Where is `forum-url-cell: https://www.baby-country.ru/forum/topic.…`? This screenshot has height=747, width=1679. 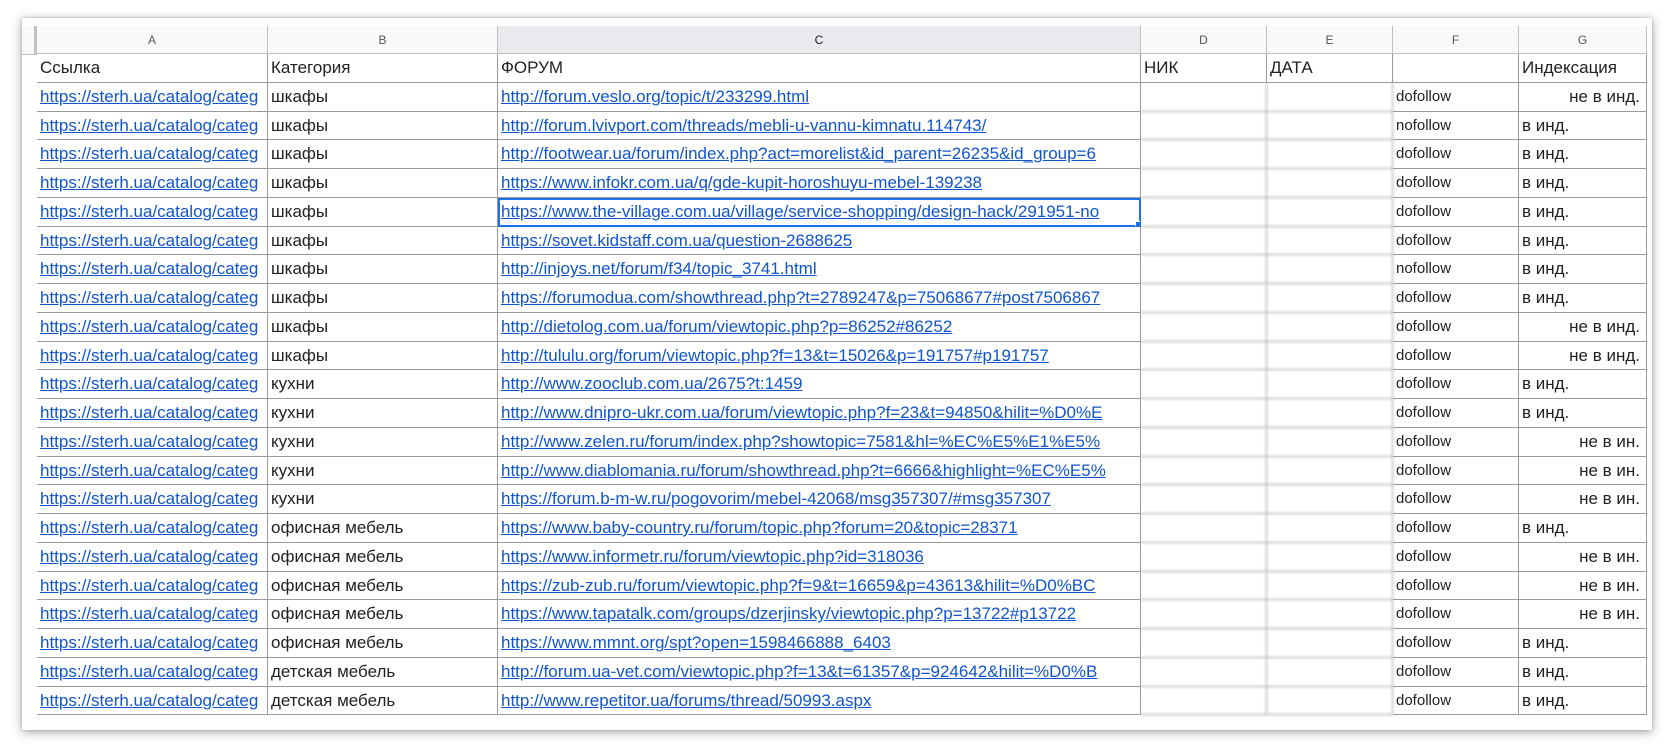
forum-url-cell: https://www.baby-country.ru/forum/topic.… is located at coordinates (819, 528).